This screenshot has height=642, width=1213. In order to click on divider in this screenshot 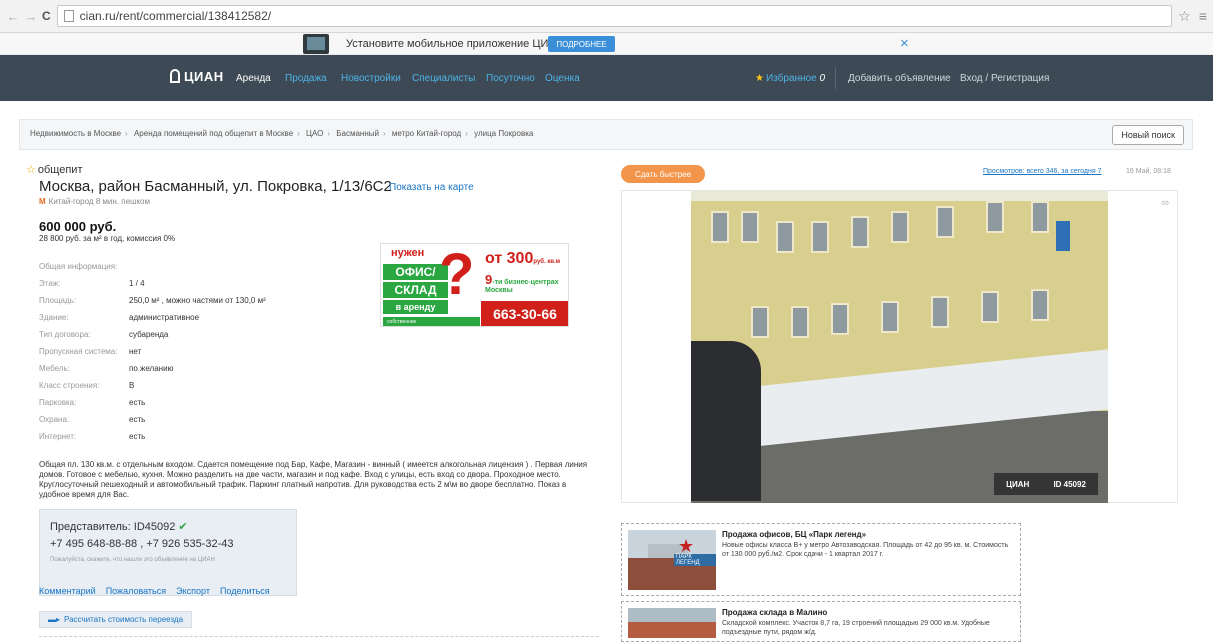, I will do `click(319, 636)`.